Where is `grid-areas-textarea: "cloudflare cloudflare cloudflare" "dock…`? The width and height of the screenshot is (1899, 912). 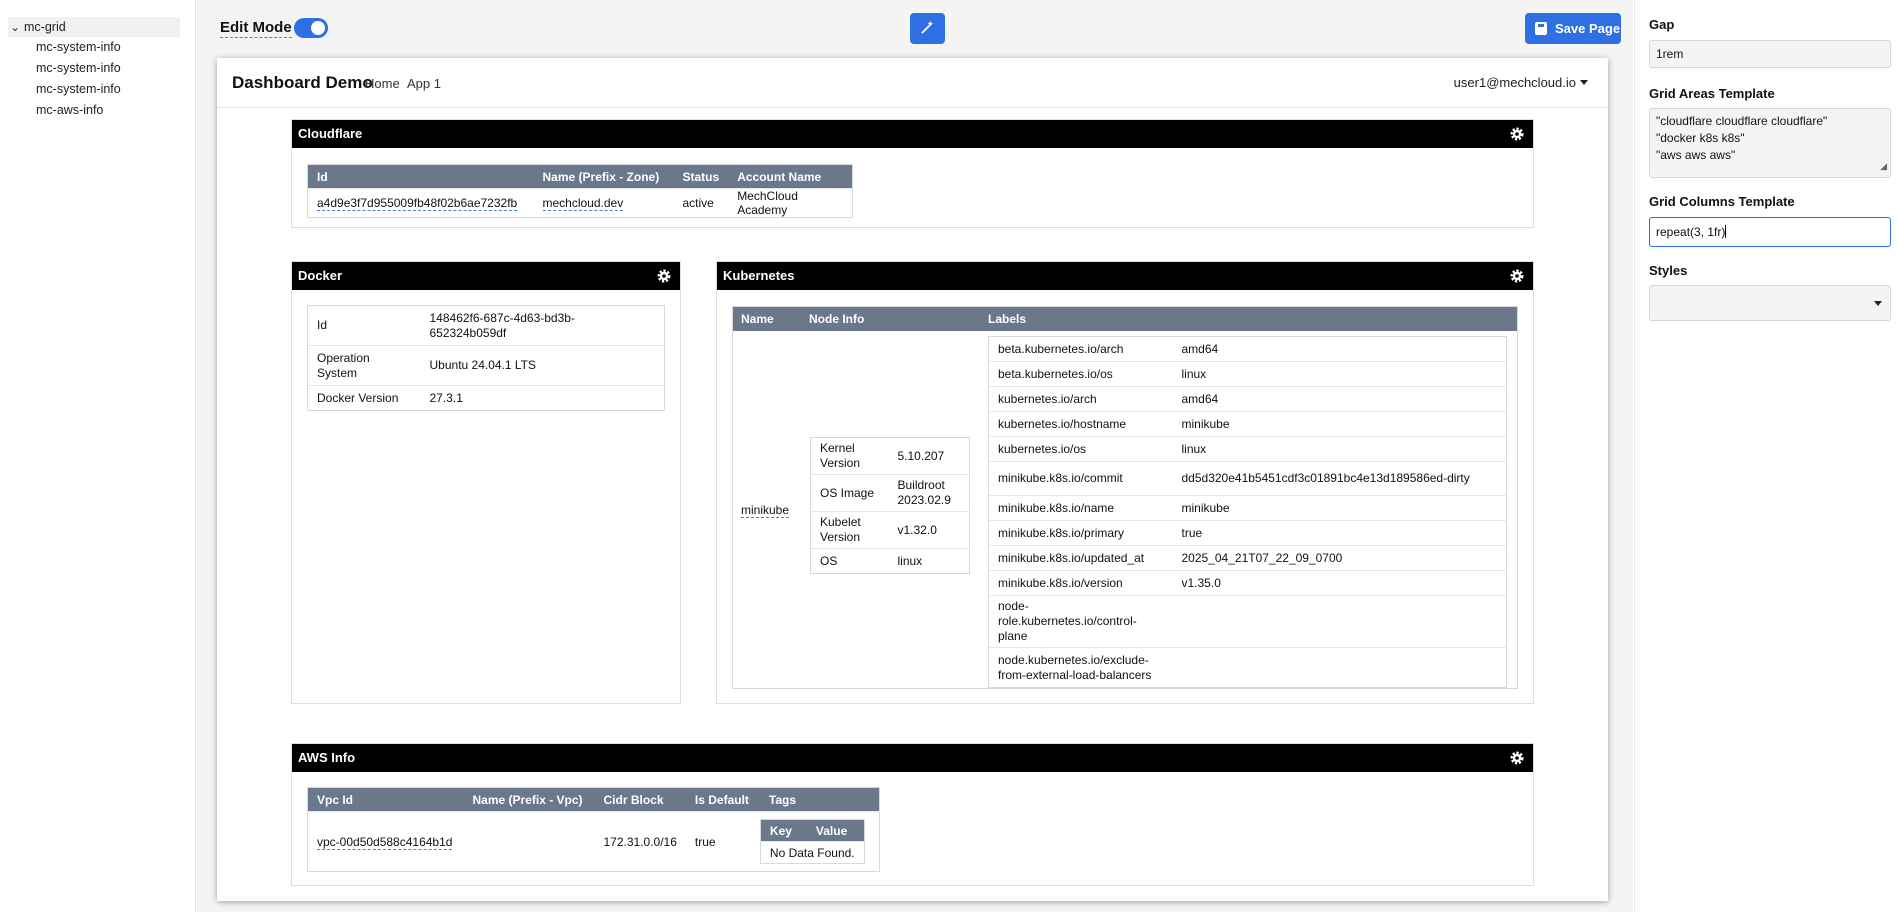 grid-areas-textarea: "cloudflare cloudflare cloudflare" "dock… is located at coordinates (1770, 143).